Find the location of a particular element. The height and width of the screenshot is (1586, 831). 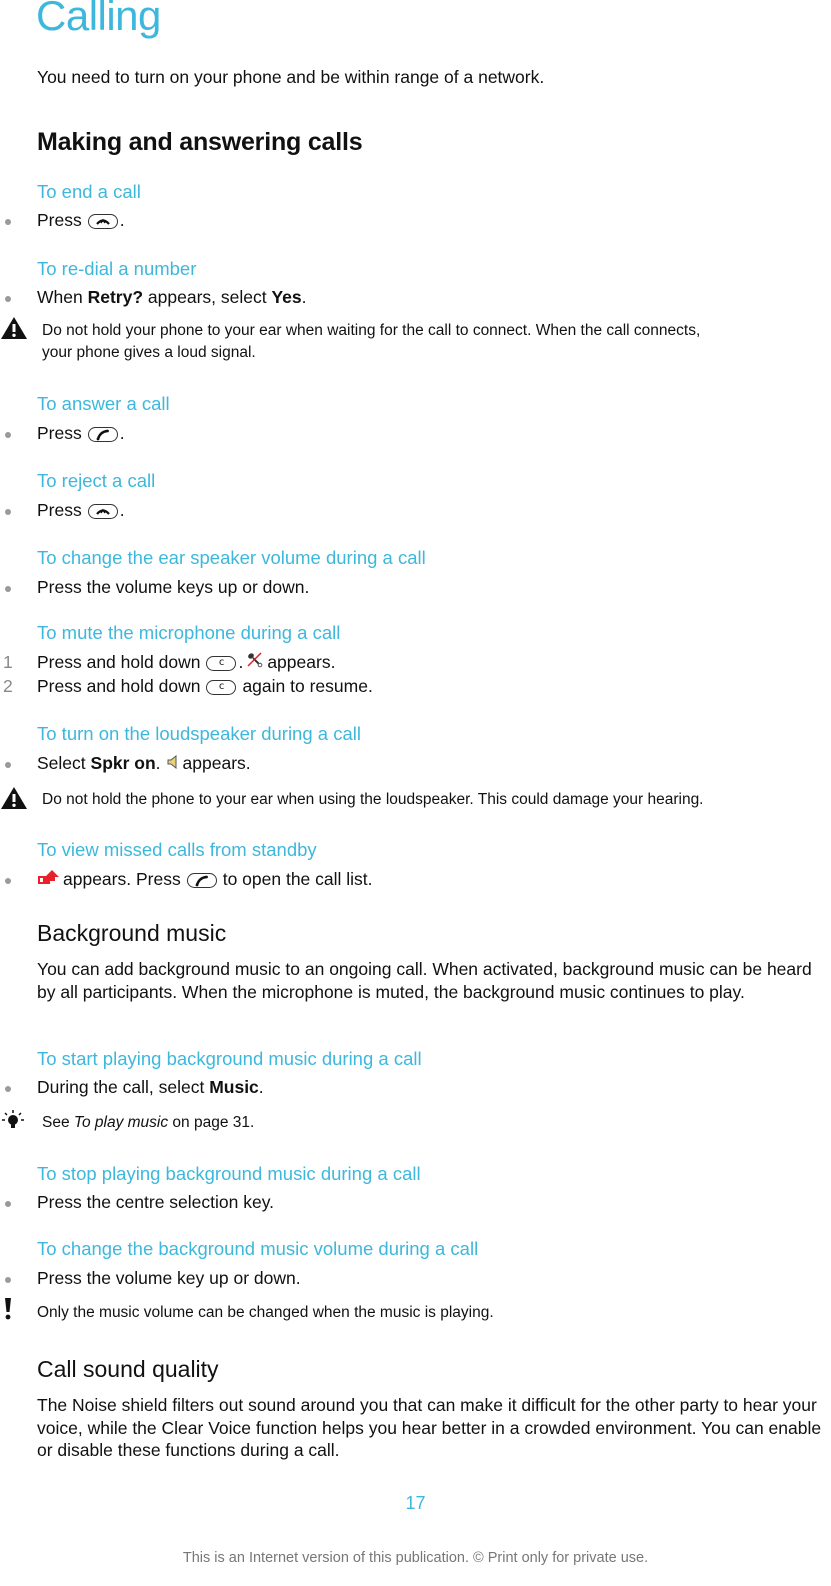

page-title: Calling is located at coordinates (98, 19).